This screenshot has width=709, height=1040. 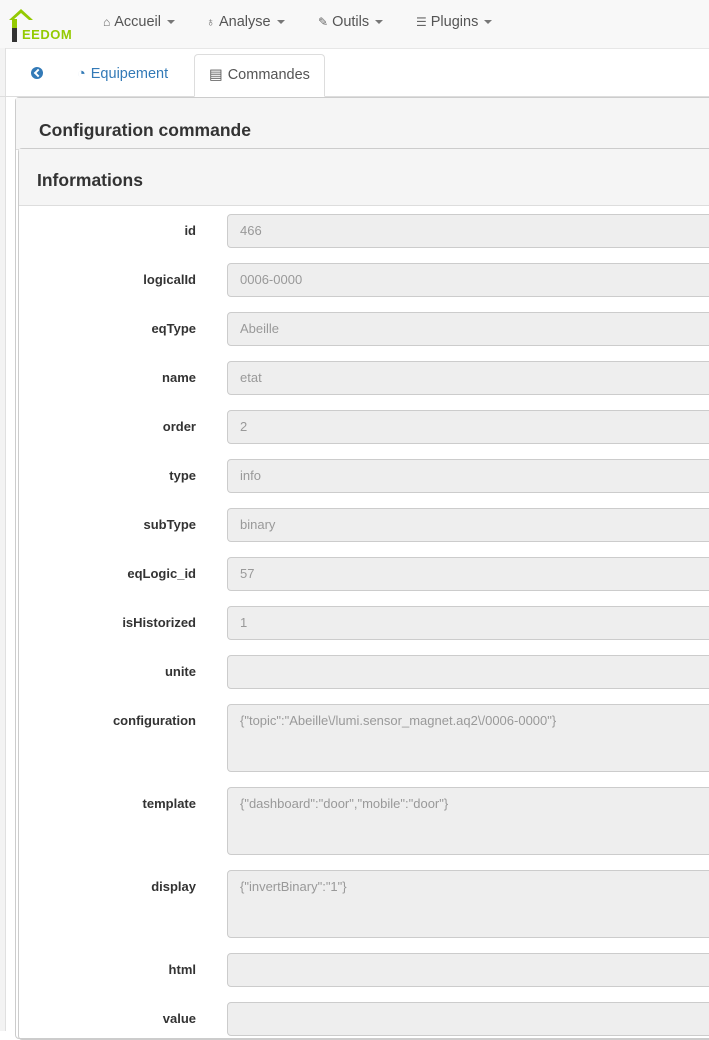 What do you see at coordinates (173, 886) in the screenshot?
I see `label-display: display` at bounding box center [173, 886].